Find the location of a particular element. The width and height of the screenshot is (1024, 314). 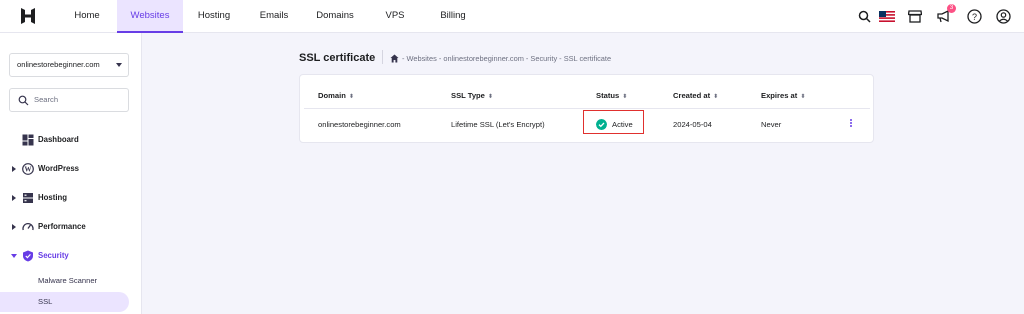

home-icon is located at coordinates (394, 58).